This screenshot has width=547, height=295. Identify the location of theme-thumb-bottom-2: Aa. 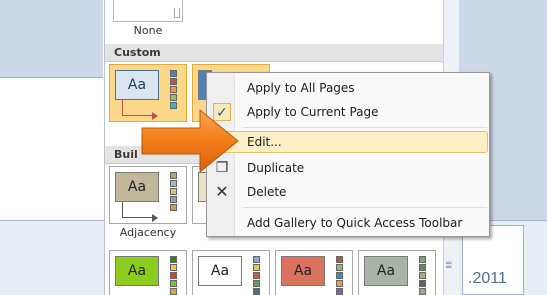
(231, 272).